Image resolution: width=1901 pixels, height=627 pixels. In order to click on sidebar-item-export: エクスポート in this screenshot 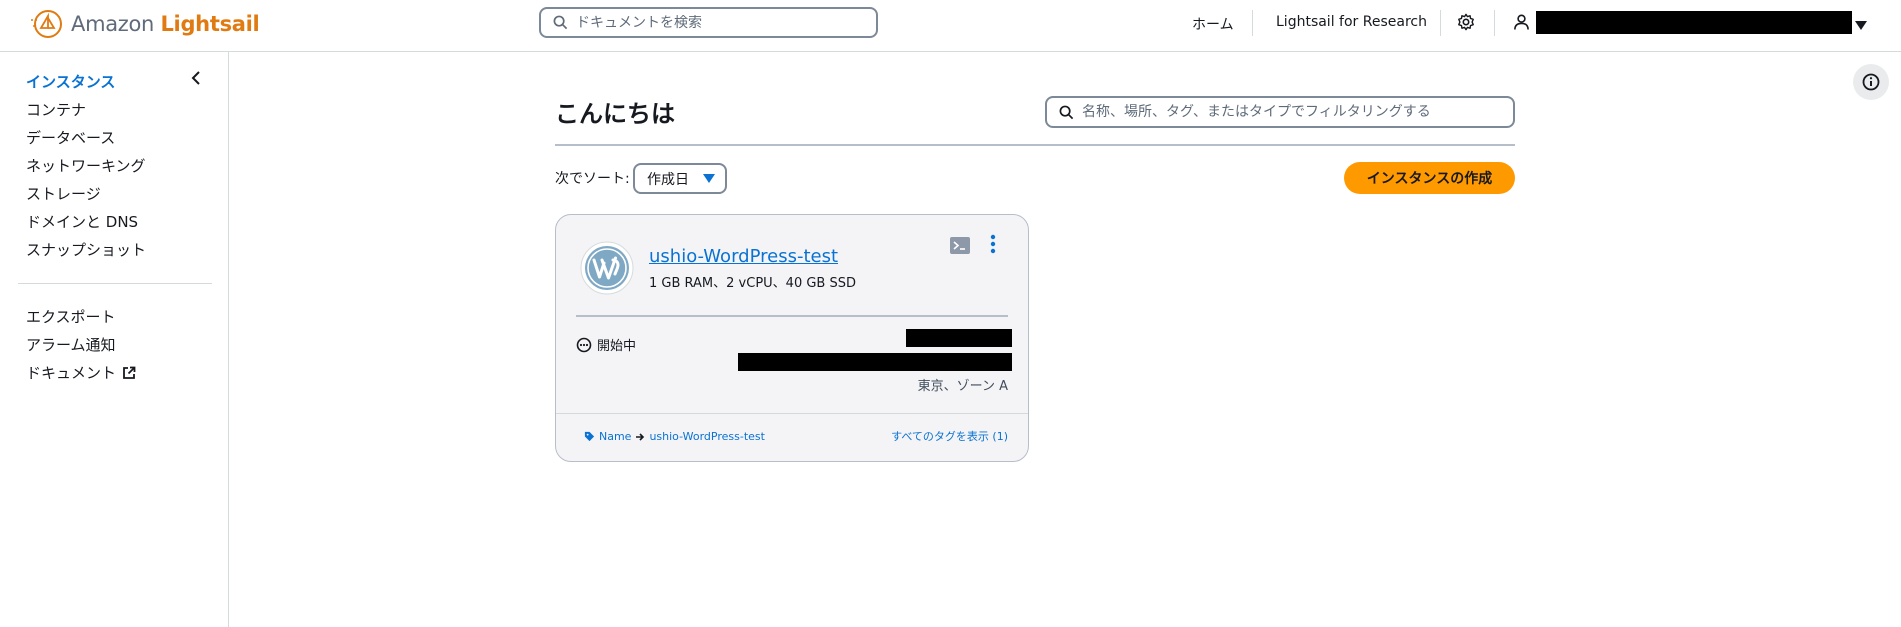, I will do `click(71, 316)`.